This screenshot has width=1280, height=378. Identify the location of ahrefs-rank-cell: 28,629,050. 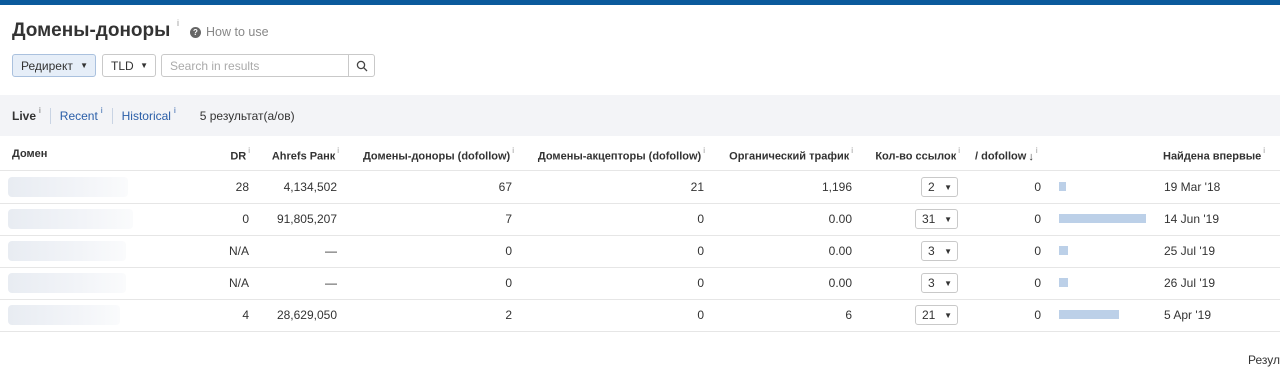
(306, 315).